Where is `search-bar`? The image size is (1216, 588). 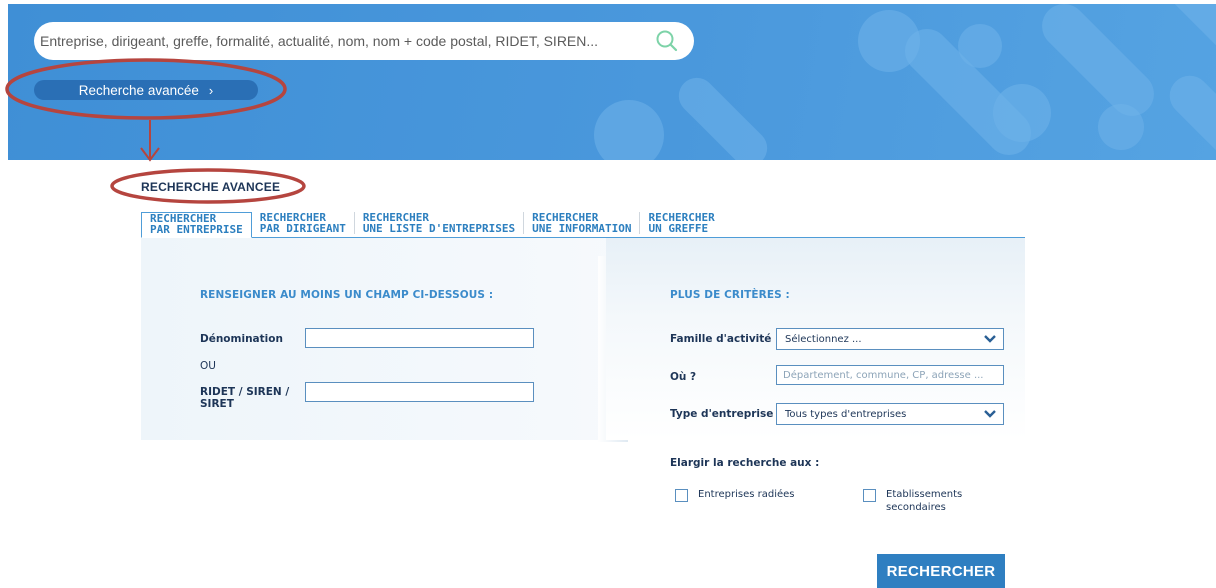 search-bar is located at coordinates (364, 41).